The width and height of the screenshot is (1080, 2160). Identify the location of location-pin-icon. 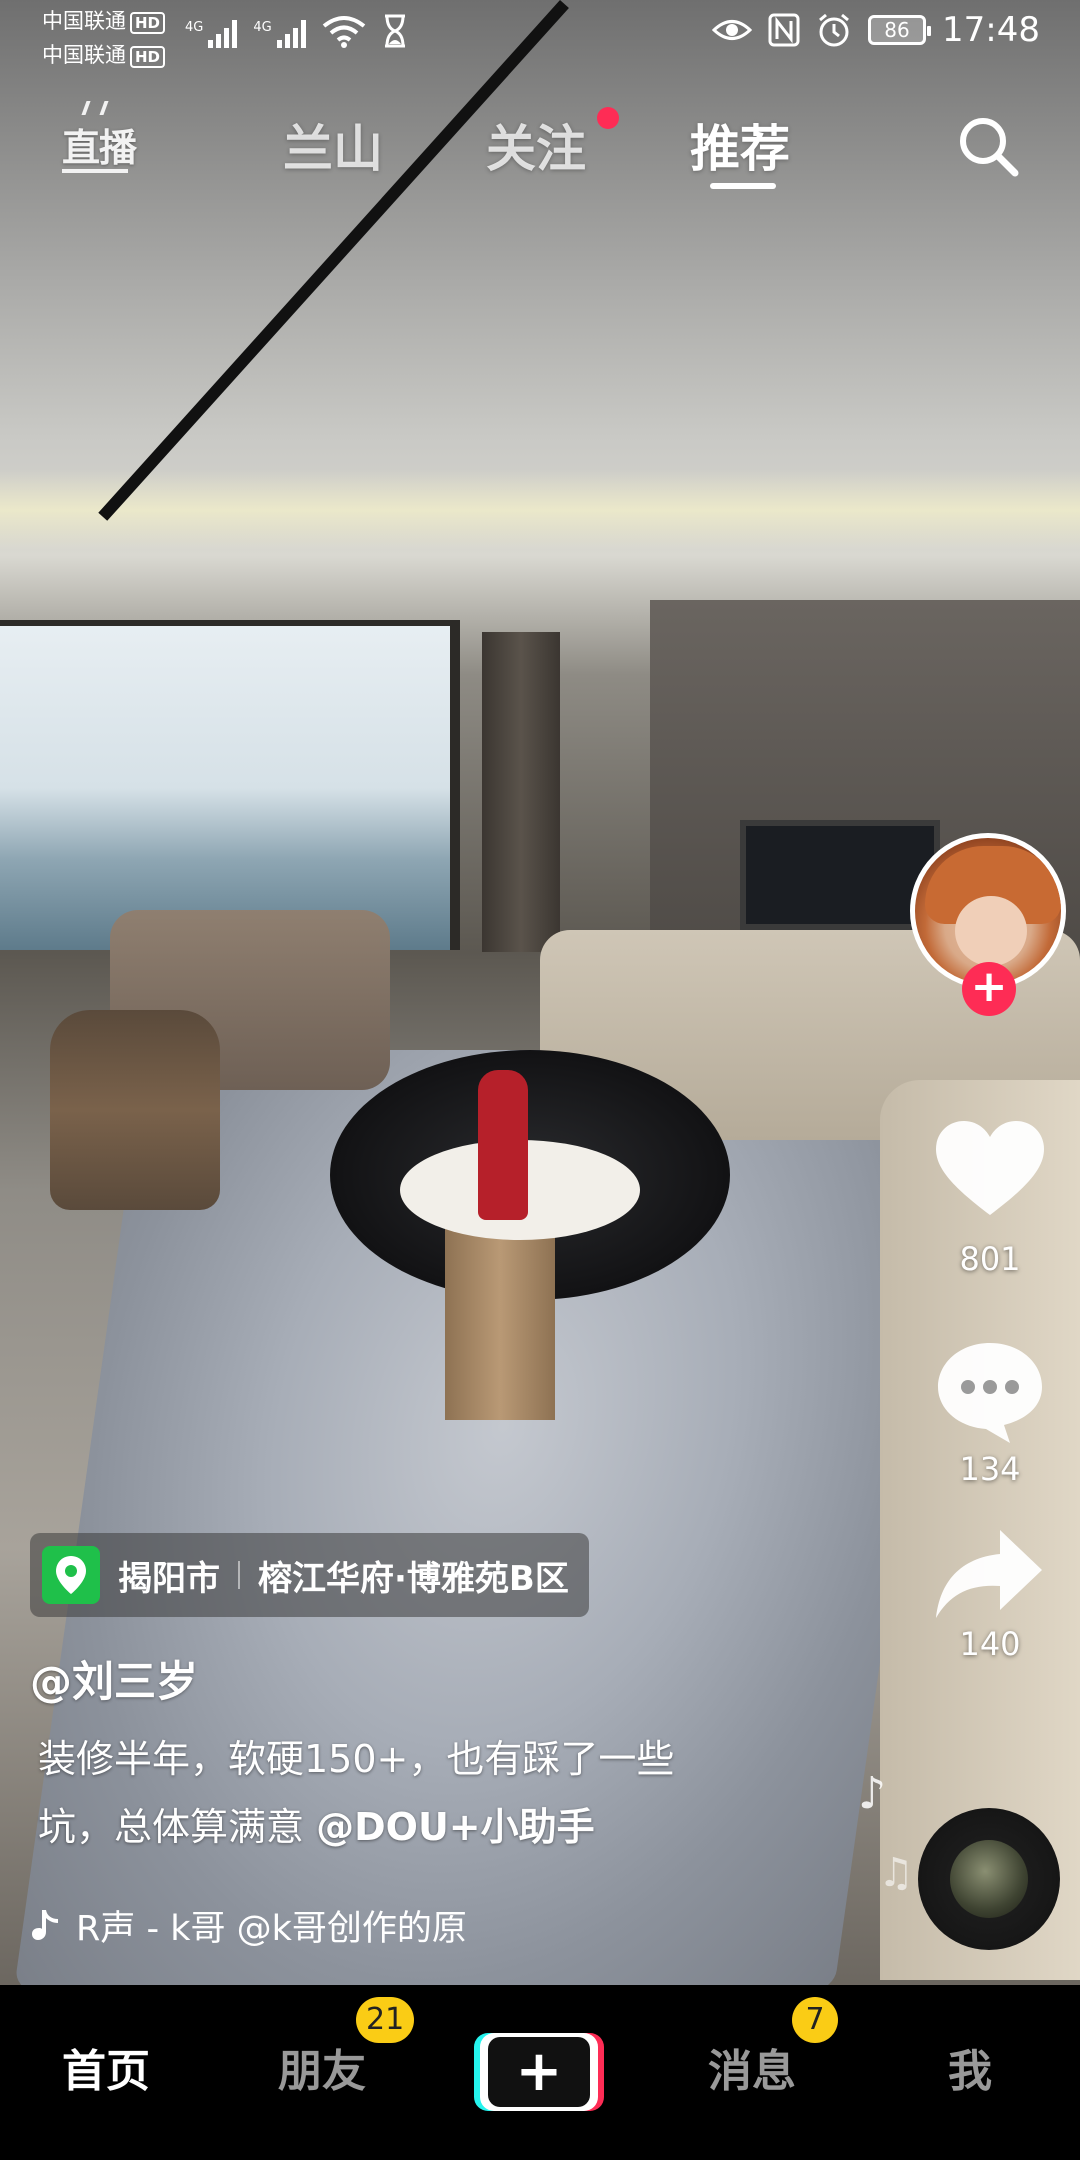
(71, 1575).